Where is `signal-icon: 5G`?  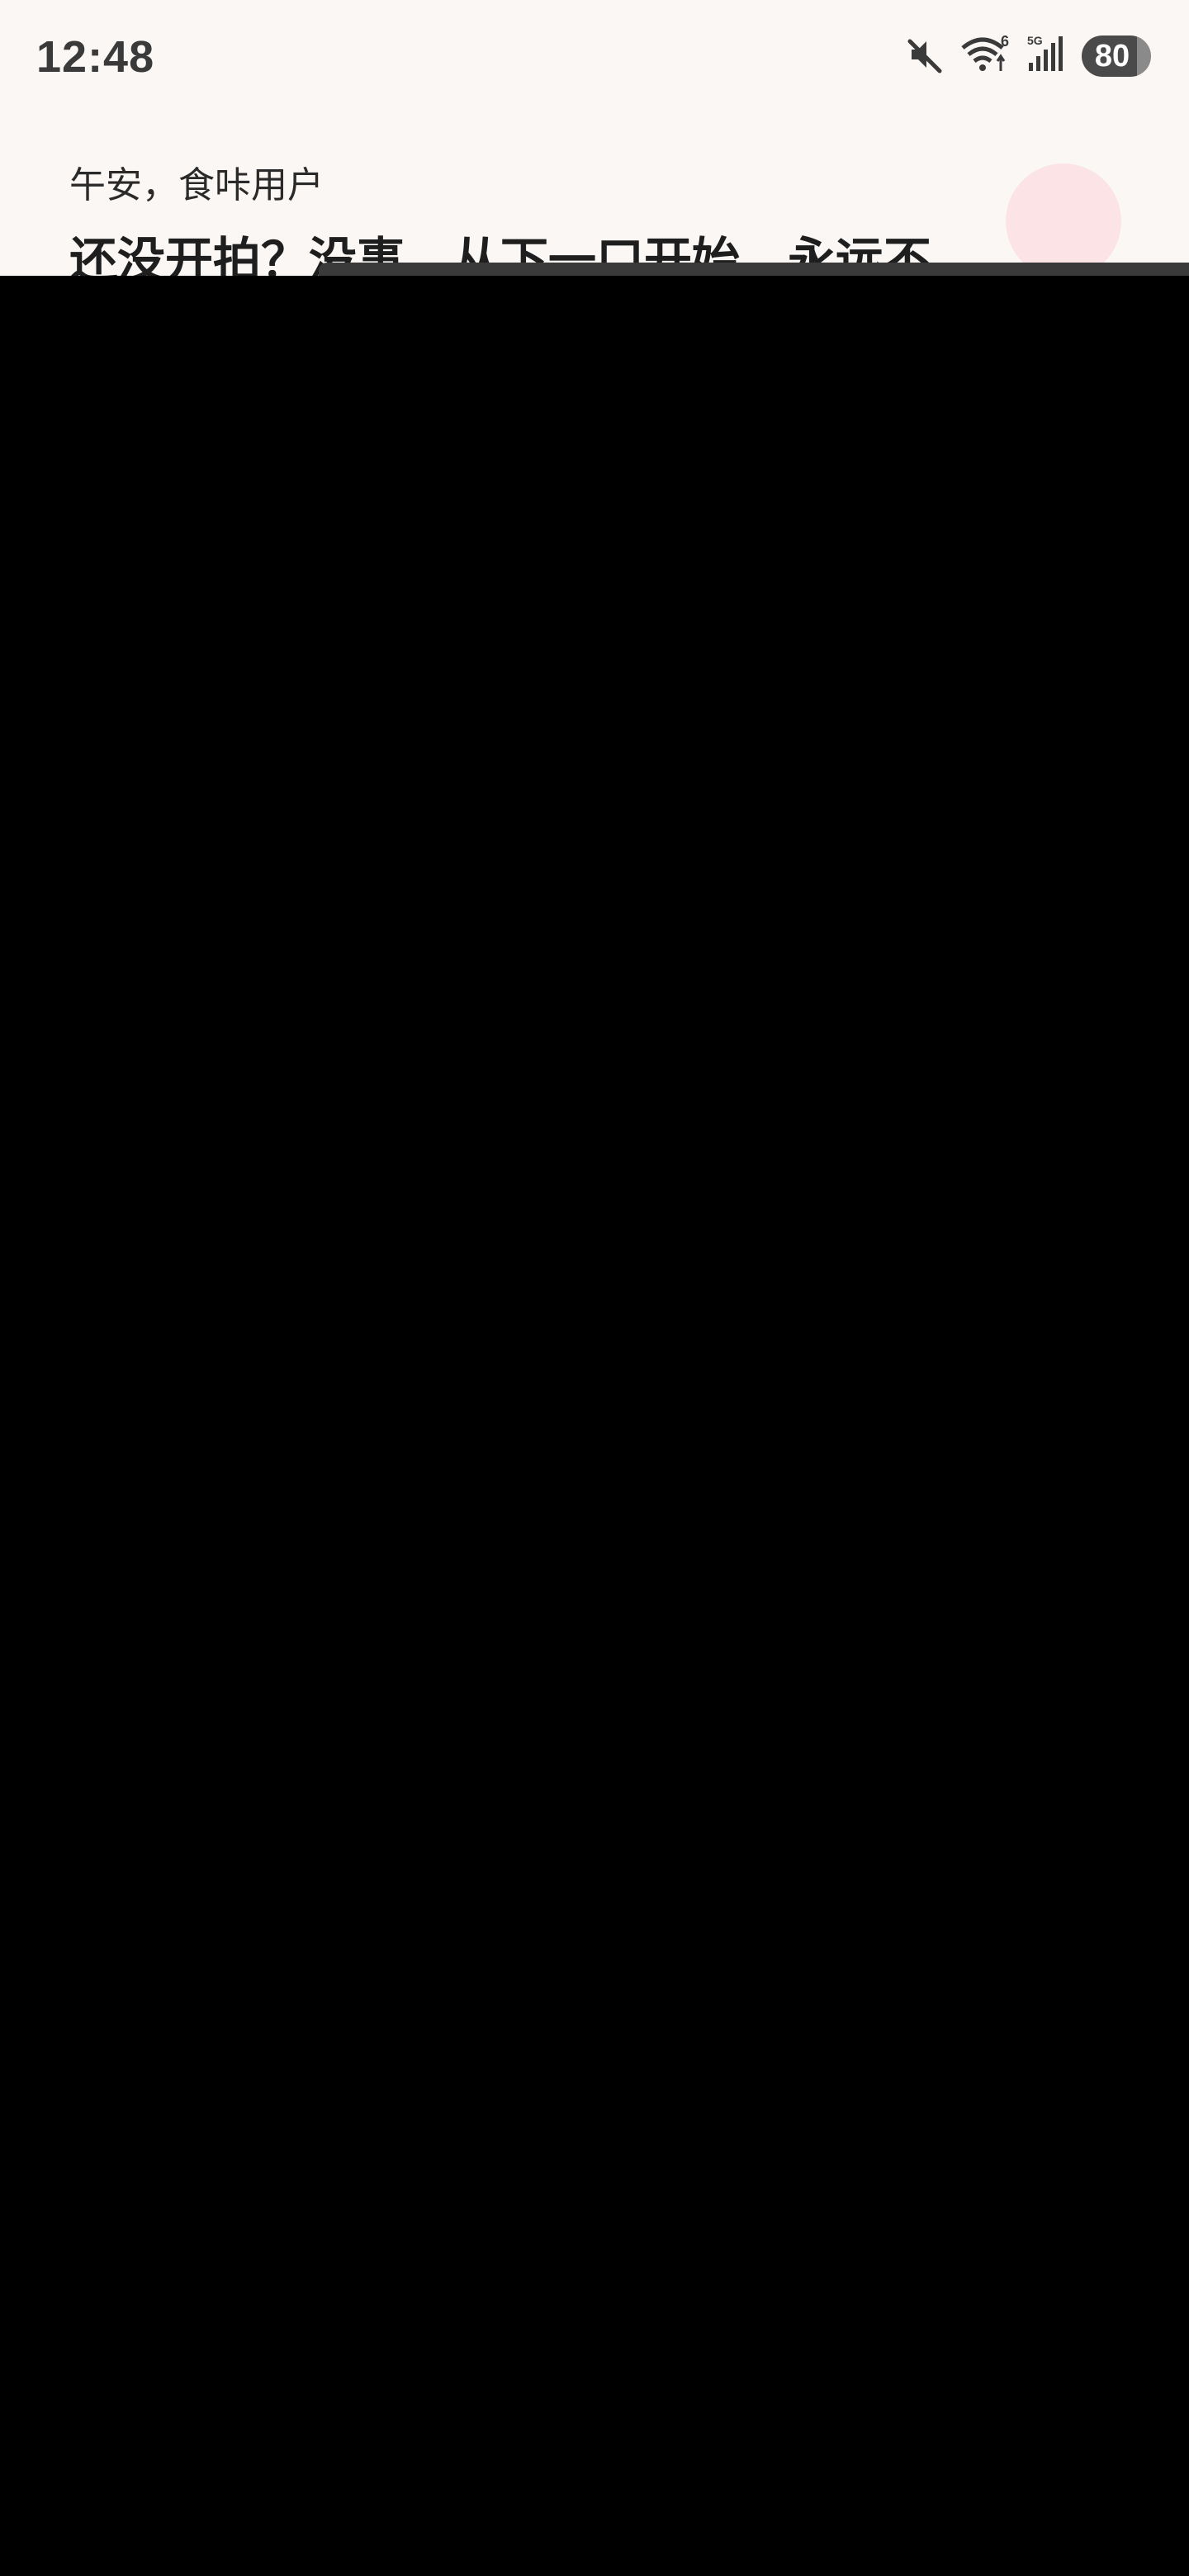
signal-icon: 5G is located at coordinates (1047, 56).